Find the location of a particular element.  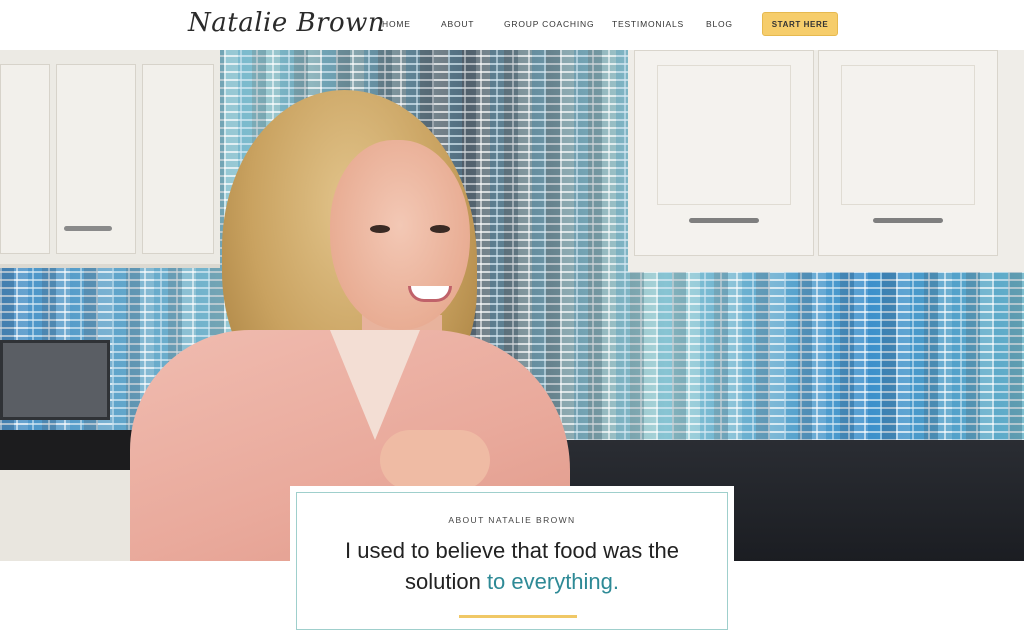

face is located at coordinates (400, 235).